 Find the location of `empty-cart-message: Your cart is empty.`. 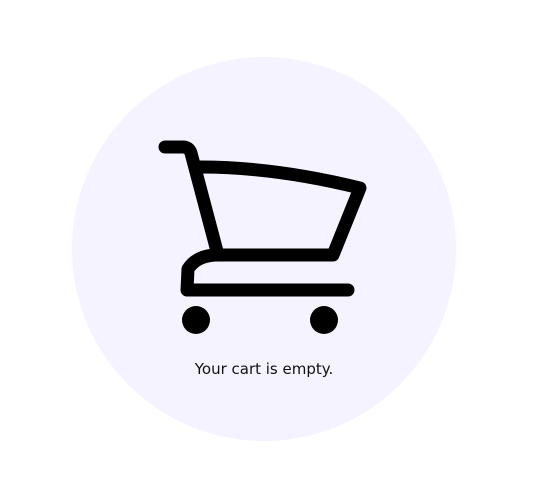

empty-cart-message: Your cart is empty. is located at coordinates (264, 369).